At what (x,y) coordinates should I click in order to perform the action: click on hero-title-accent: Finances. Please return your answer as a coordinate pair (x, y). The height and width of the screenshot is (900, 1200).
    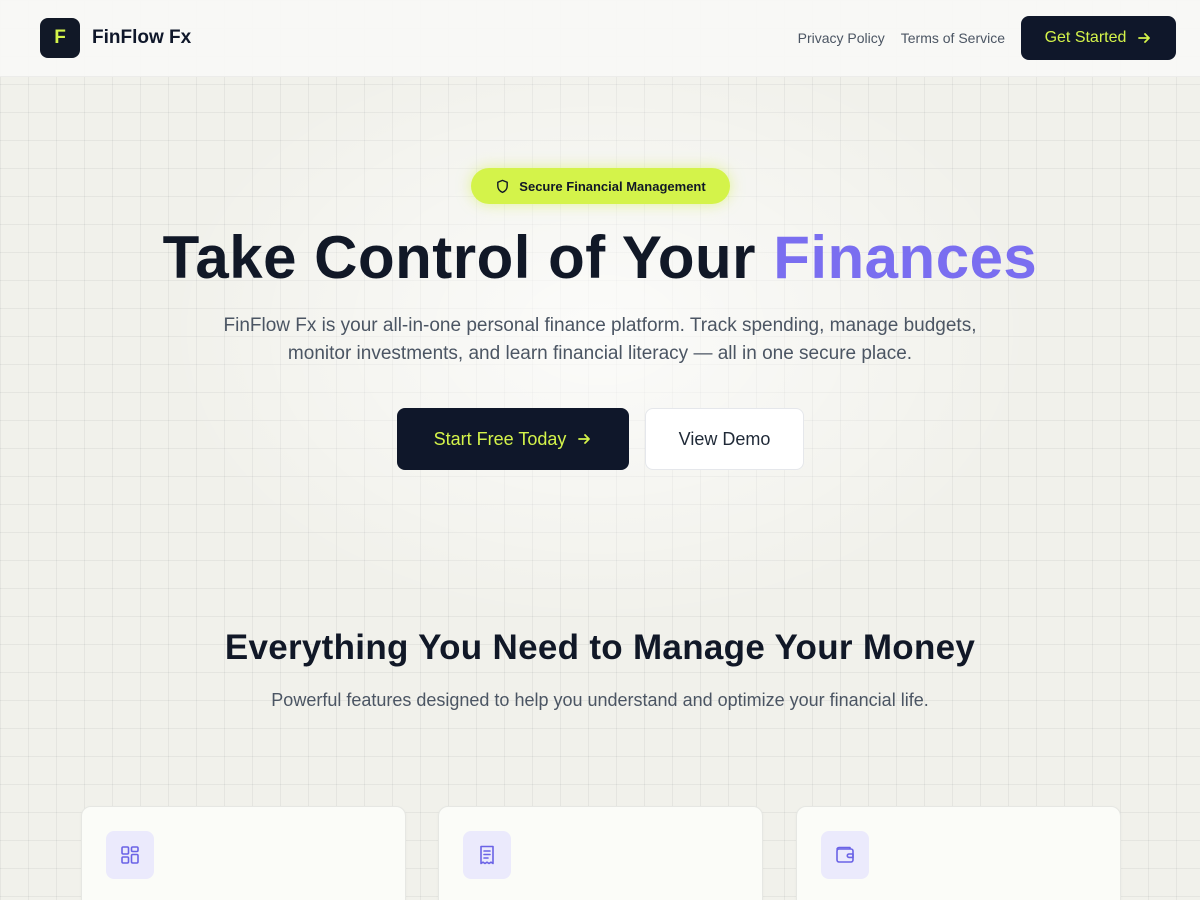
    Looking at the image, I should click on (905, 257).